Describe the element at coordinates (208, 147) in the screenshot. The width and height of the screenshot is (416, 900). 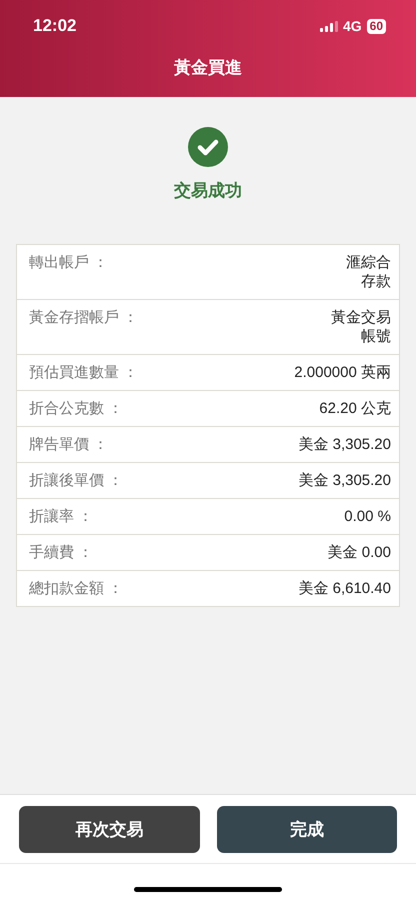
I see `checkmark-icon` at that location.